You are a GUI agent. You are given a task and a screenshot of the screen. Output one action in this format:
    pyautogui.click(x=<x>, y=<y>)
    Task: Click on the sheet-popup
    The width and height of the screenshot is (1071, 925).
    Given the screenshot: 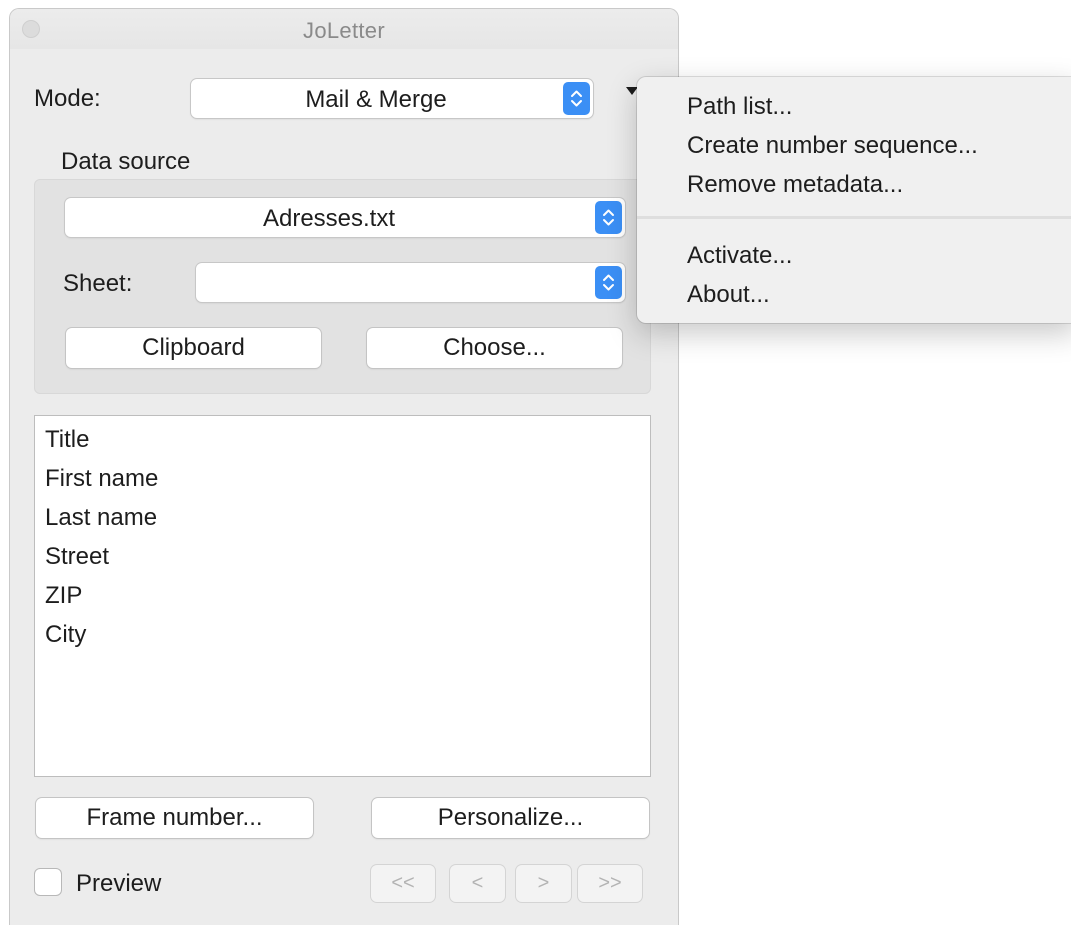 What is the action you would take?
    pyautogui.click(x=410, y=282)
    